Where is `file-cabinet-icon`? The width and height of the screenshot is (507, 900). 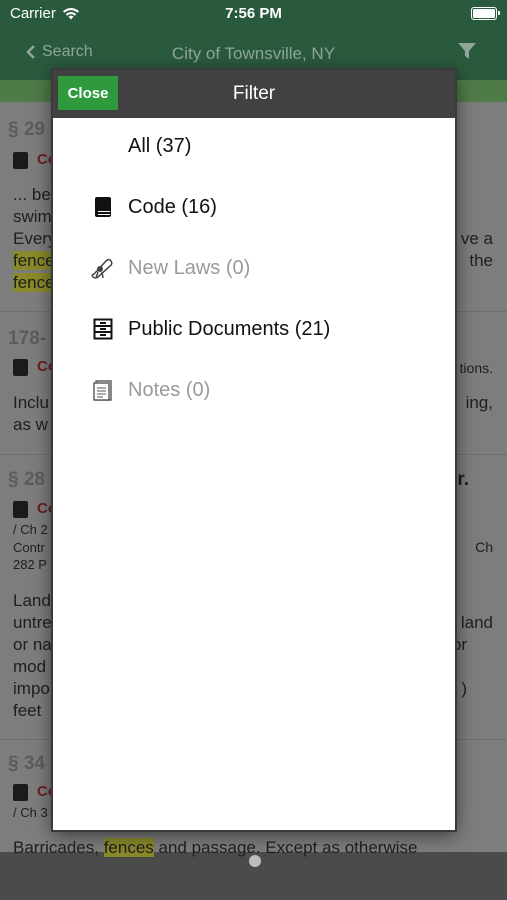
file-cabinet-icon is located at coordinates (103, 329).